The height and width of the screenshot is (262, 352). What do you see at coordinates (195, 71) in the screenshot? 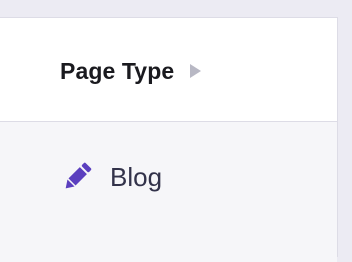
I see `caret-right-icon` at bounding box center [195, 71].